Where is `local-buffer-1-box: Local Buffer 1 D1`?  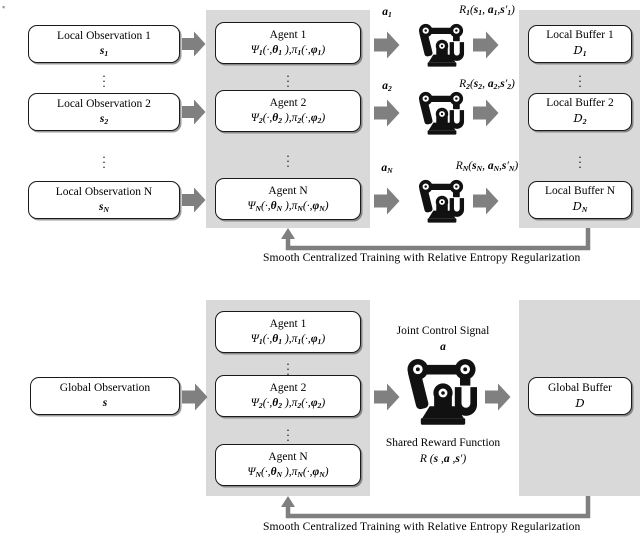
local-buffer-1-box: Local Buffer 1 D1 is located at coordinates (580, 44).